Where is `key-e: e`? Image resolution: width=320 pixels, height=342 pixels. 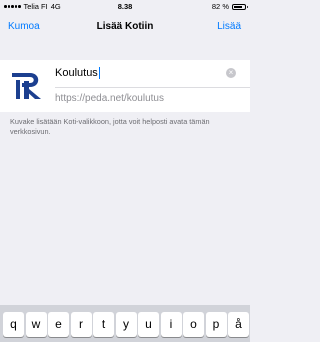 key-e: e is located at coordinates (58, 324).